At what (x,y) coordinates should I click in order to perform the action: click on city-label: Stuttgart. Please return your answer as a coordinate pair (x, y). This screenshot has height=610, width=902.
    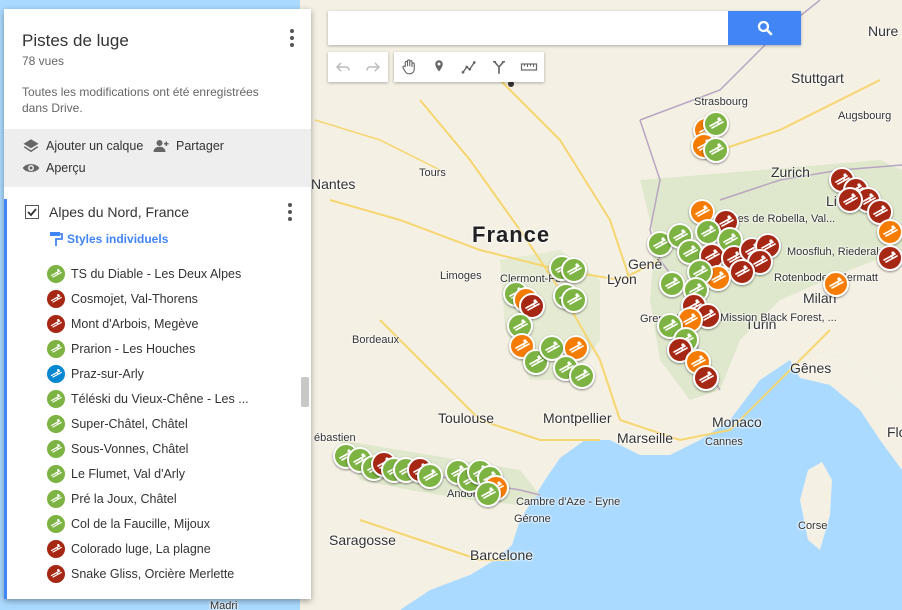
    Looking at the image, I should click on (817, 78).